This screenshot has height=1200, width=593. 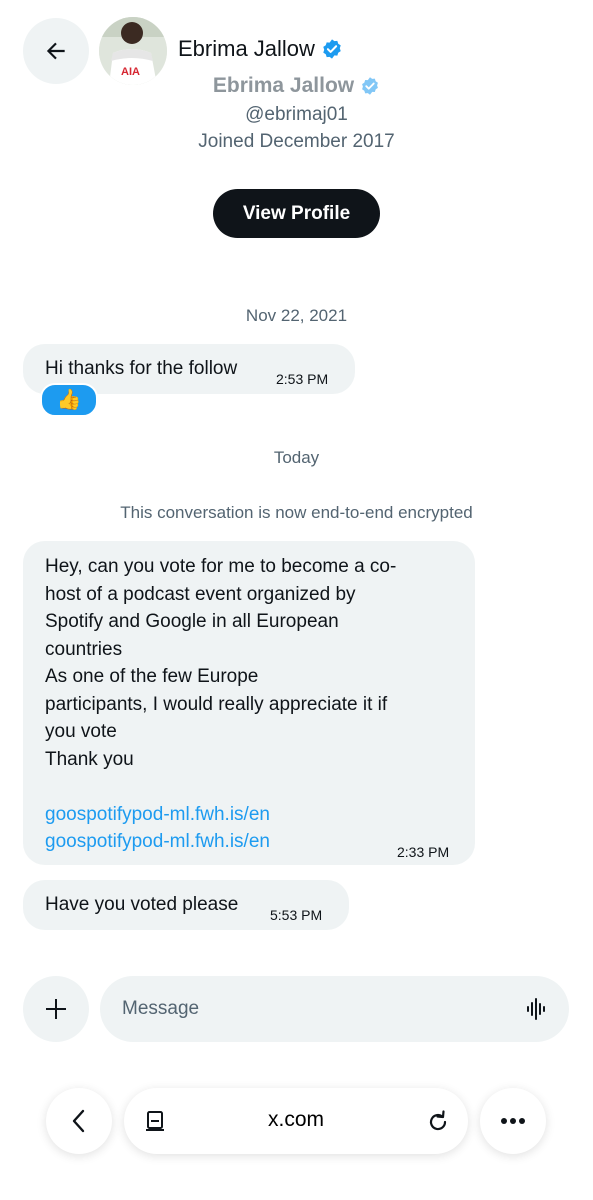 I want to click on ellipsis-icon, so click(x=513, y=1121).